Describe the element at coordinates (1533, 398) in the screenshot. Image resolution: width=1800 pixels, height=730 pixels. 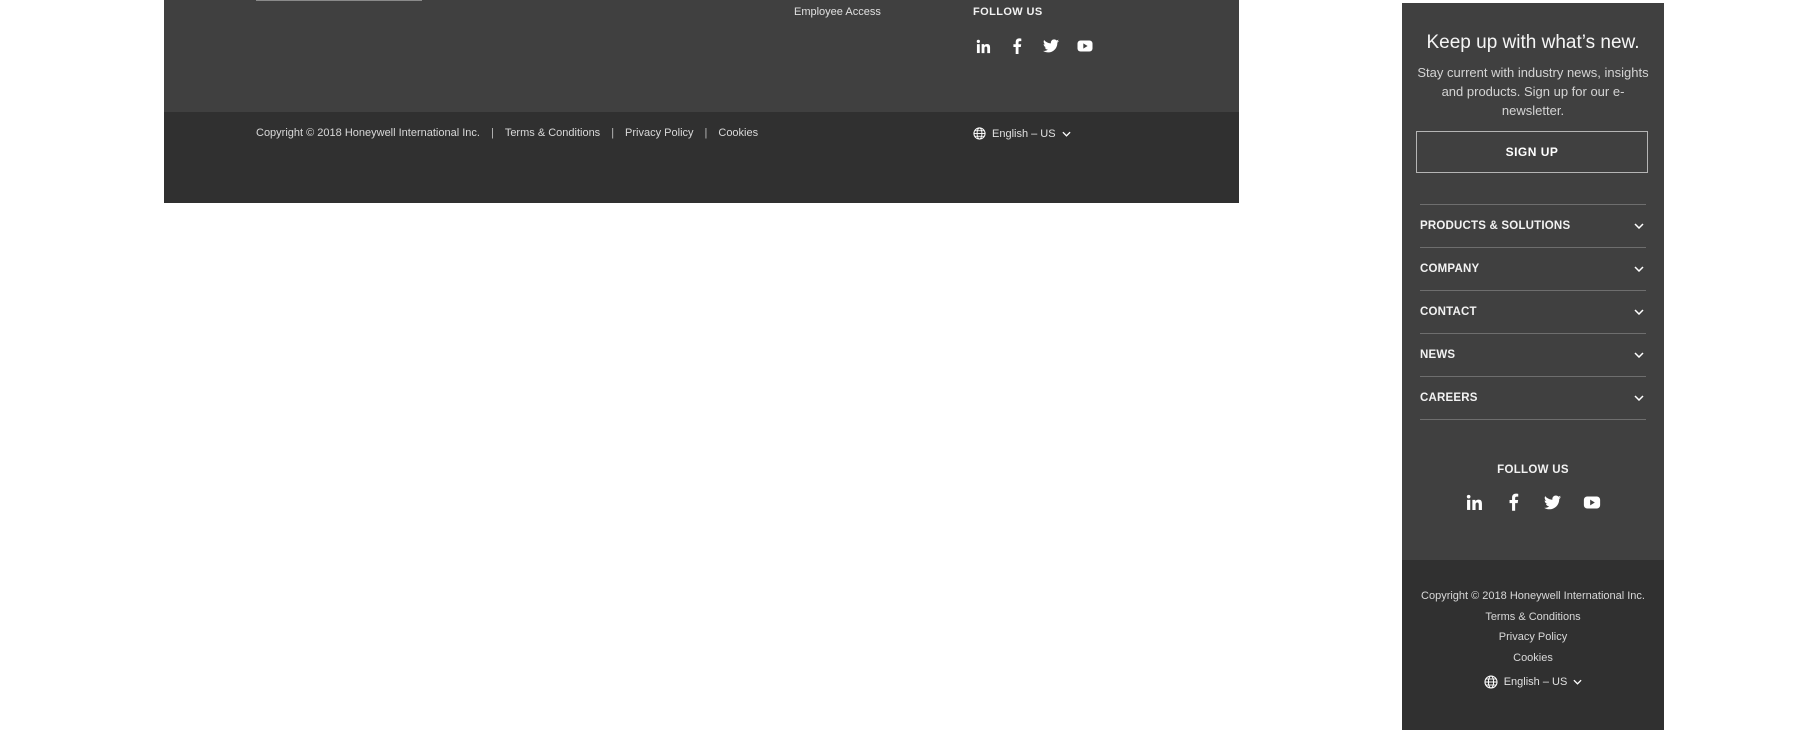
I see `accordion-careers: CAREERS` at that location.